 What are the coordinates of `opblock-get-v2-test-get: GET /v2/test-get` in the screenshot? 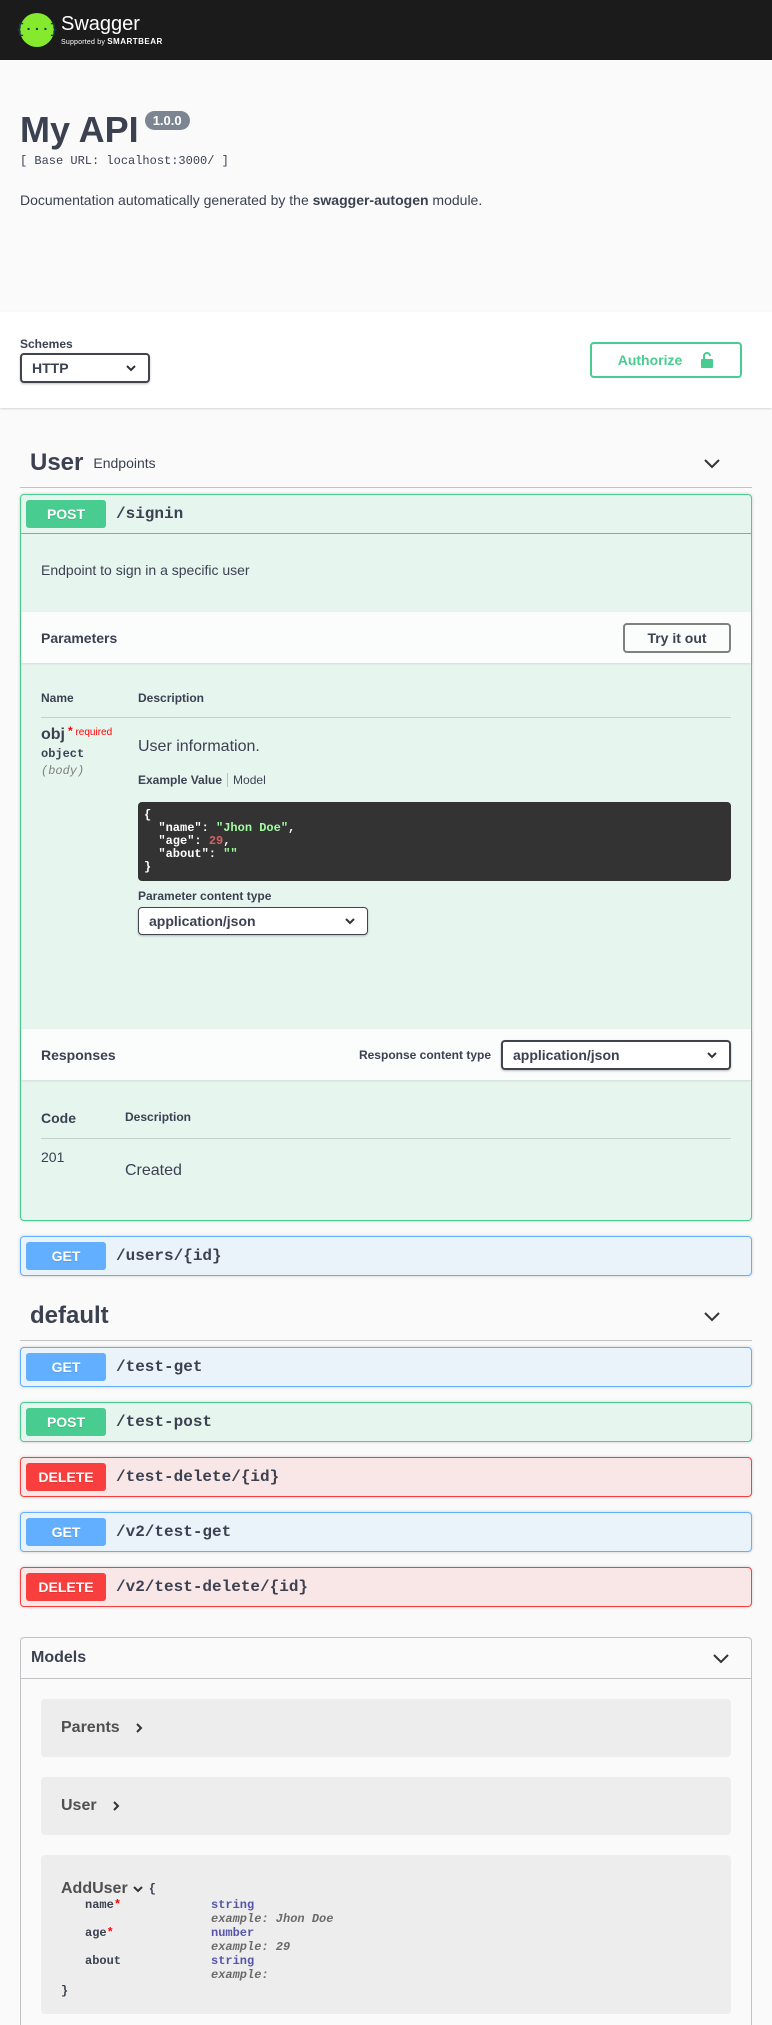 It's located at (386, 1532).